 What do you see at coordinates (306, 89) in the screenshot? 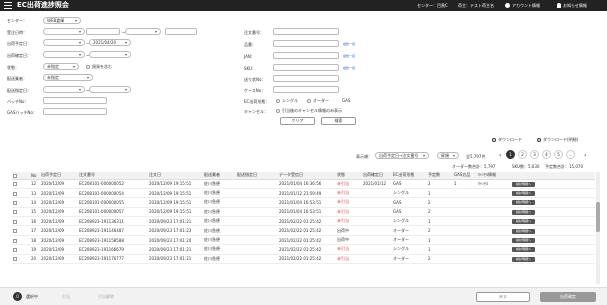
I see `case-input` at bounding box center [306, 89].